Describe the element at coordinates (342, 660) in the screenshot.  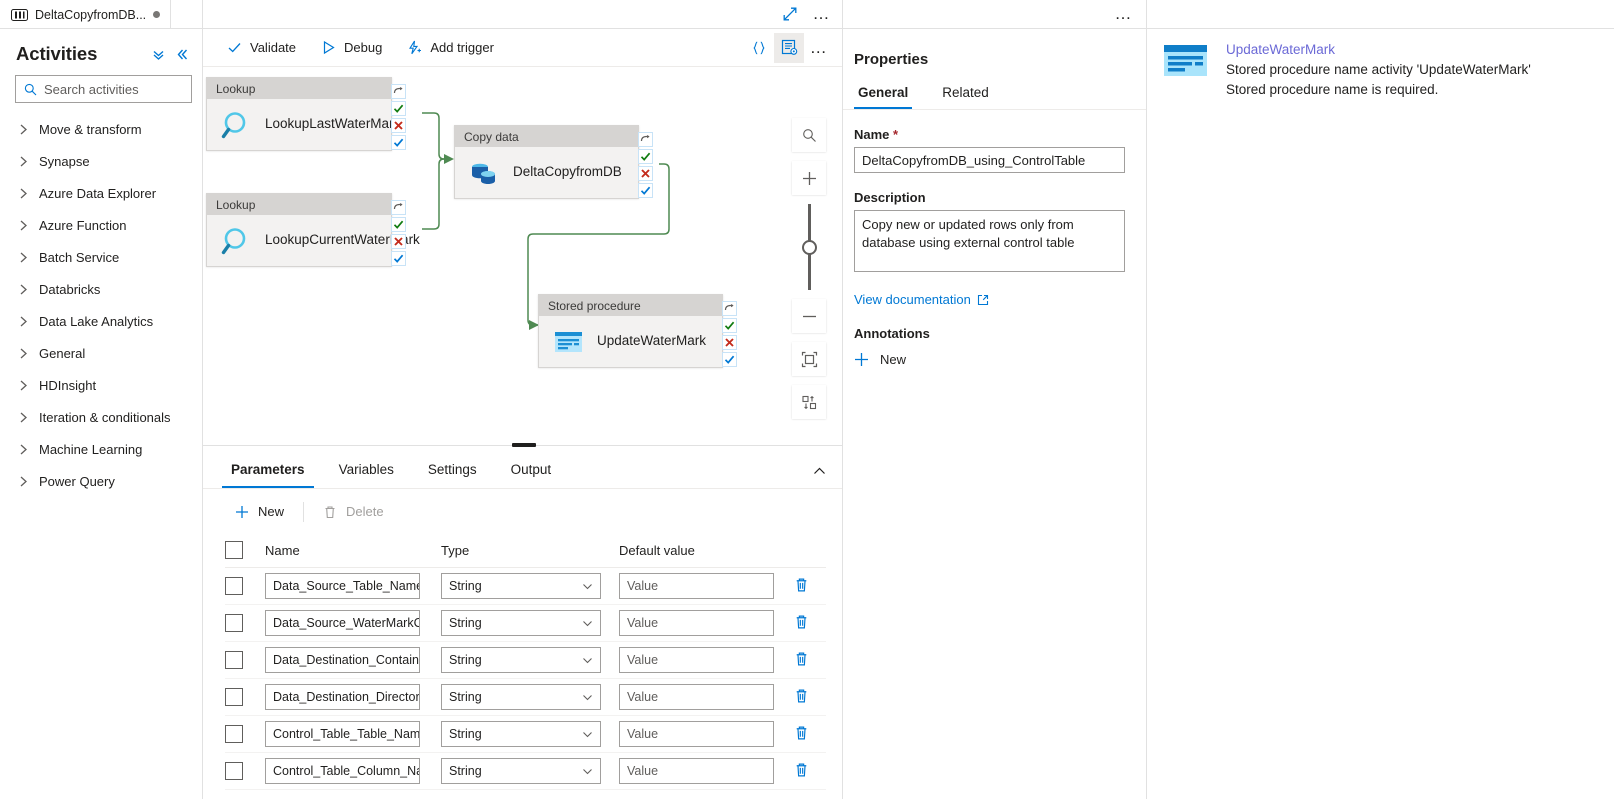
I see `parameter-name-input: Data_Destination_Container` at that location.